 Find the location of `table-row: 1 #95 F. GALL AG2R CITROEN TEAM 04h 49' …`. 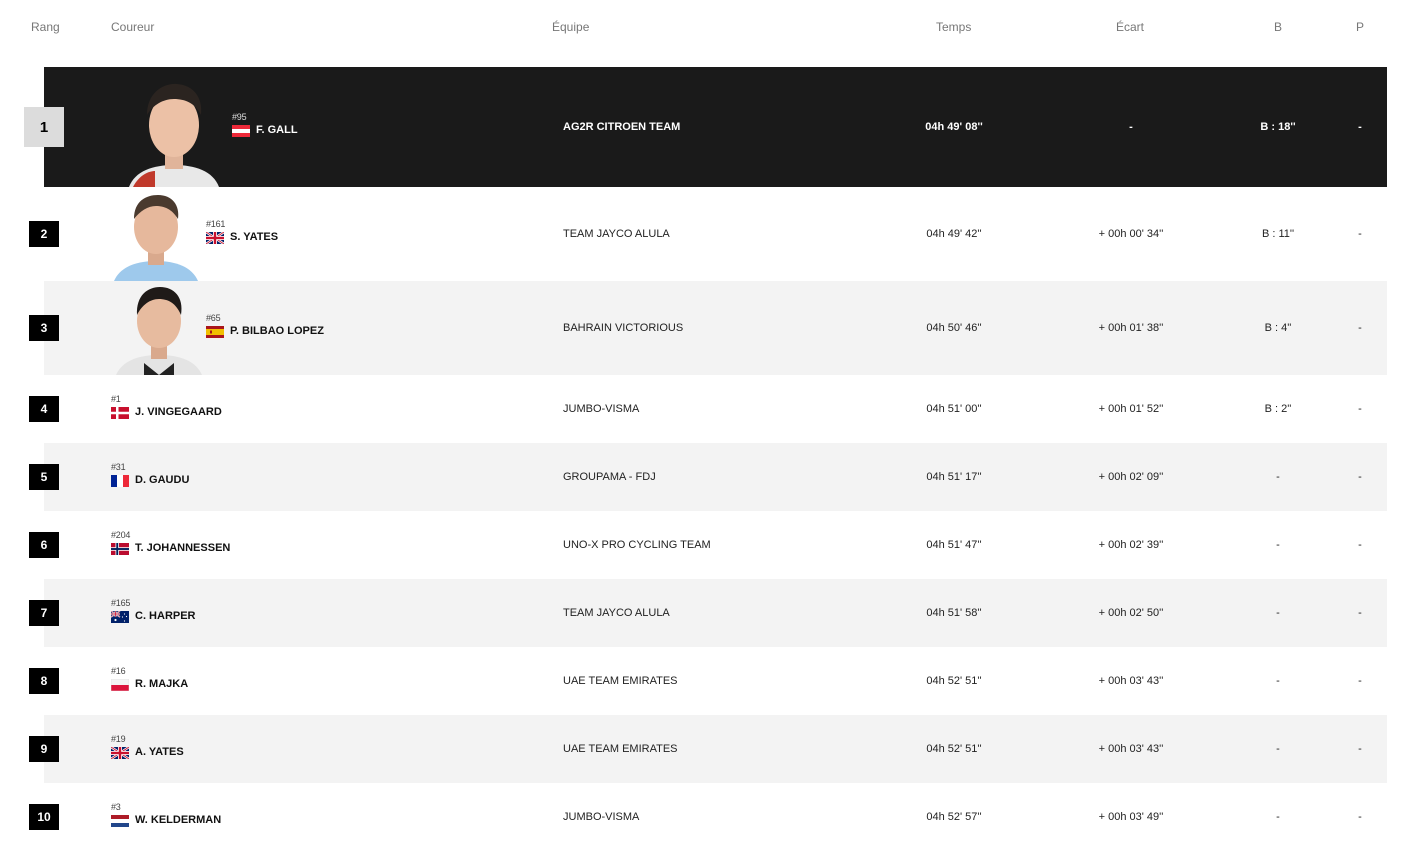

table-row: 1 #95 F. GALL AG2R CITROEN TEAM 04h 49' … is located at coordinates (702, 127).